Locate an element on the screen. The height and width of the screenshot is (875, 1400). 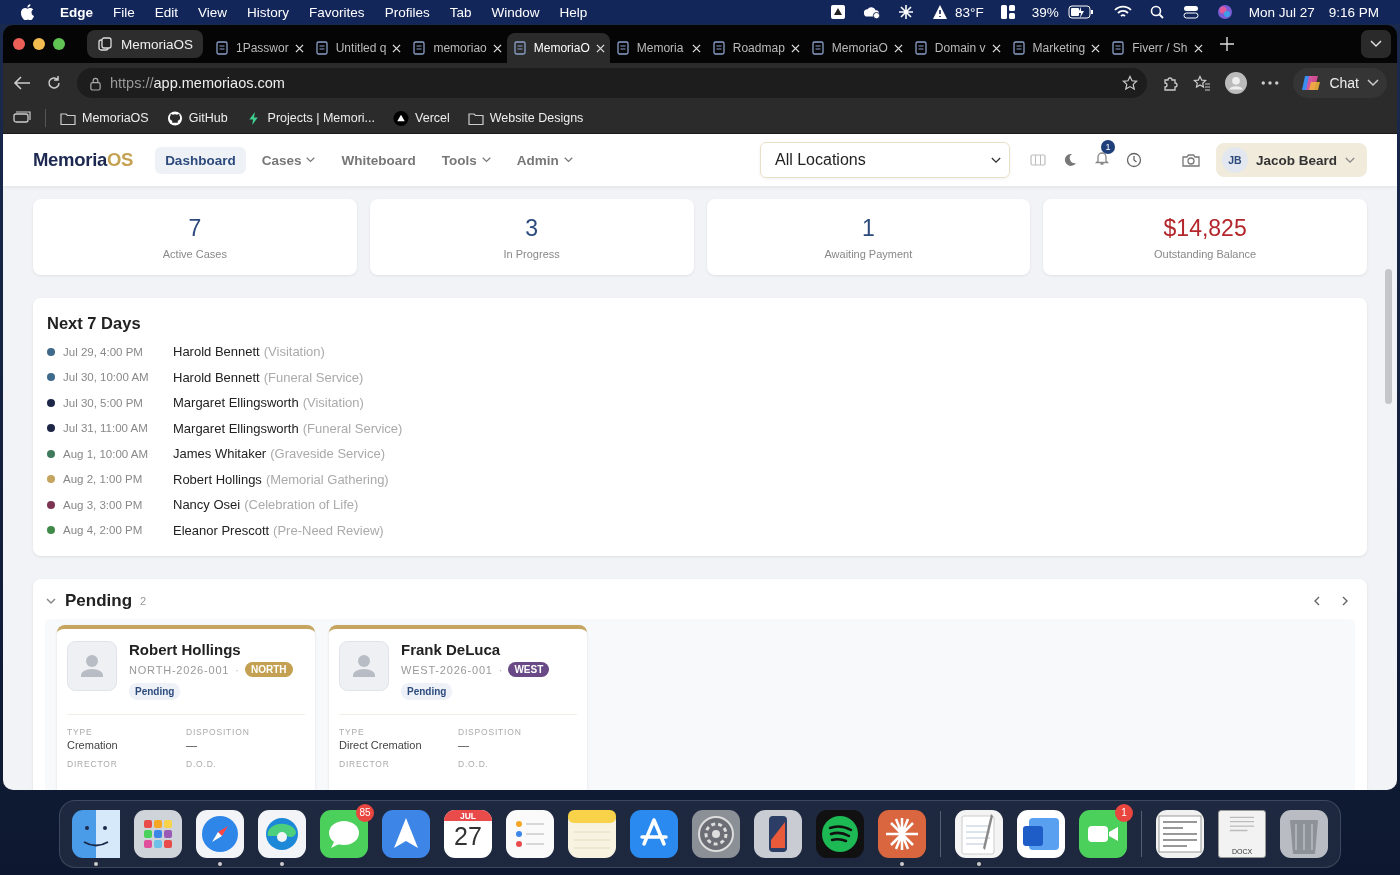
browser-tab: Fiverr / Sh is located at coordinates (1156, 48).